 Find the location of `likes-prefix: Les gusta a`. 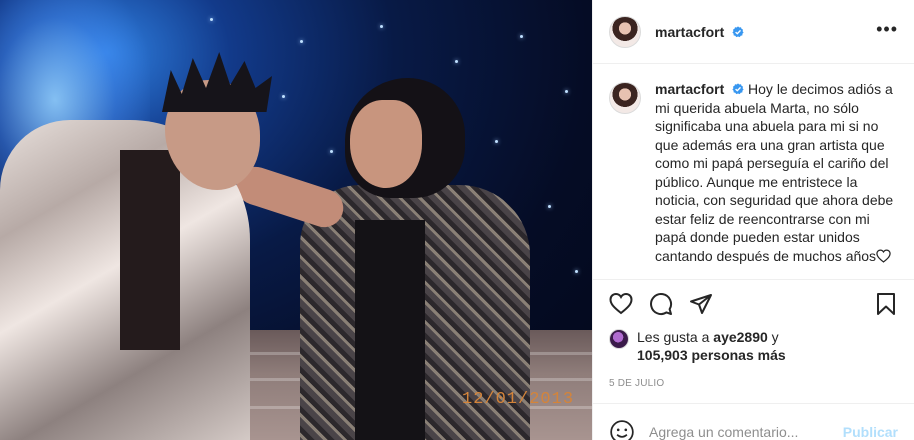

likes-prefix: Les gusta a is located at coordinates (675, 337).